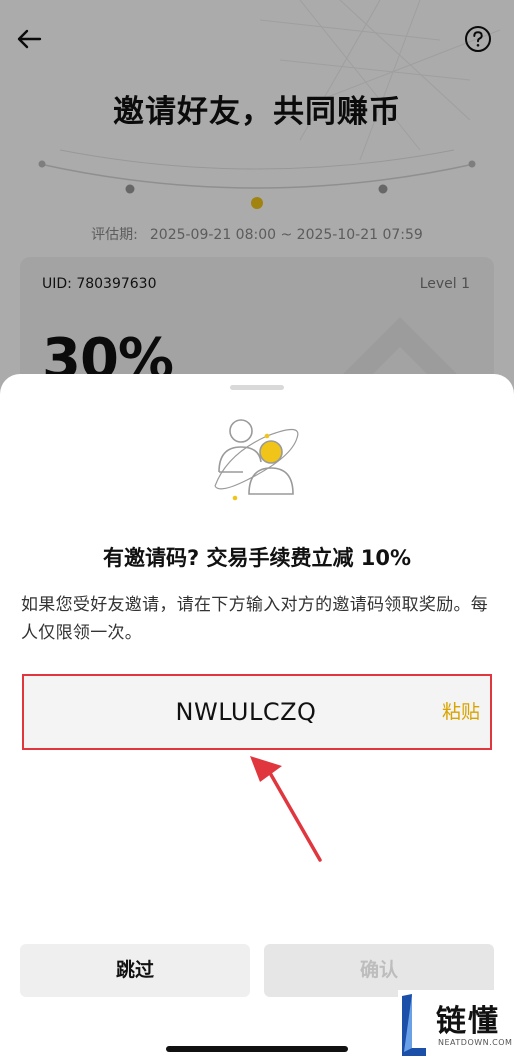 The height and width of the screenshot is (1060, 514). I want to click on watermark: 链懂 NEATDOWN.COM, so click(456, 1025).